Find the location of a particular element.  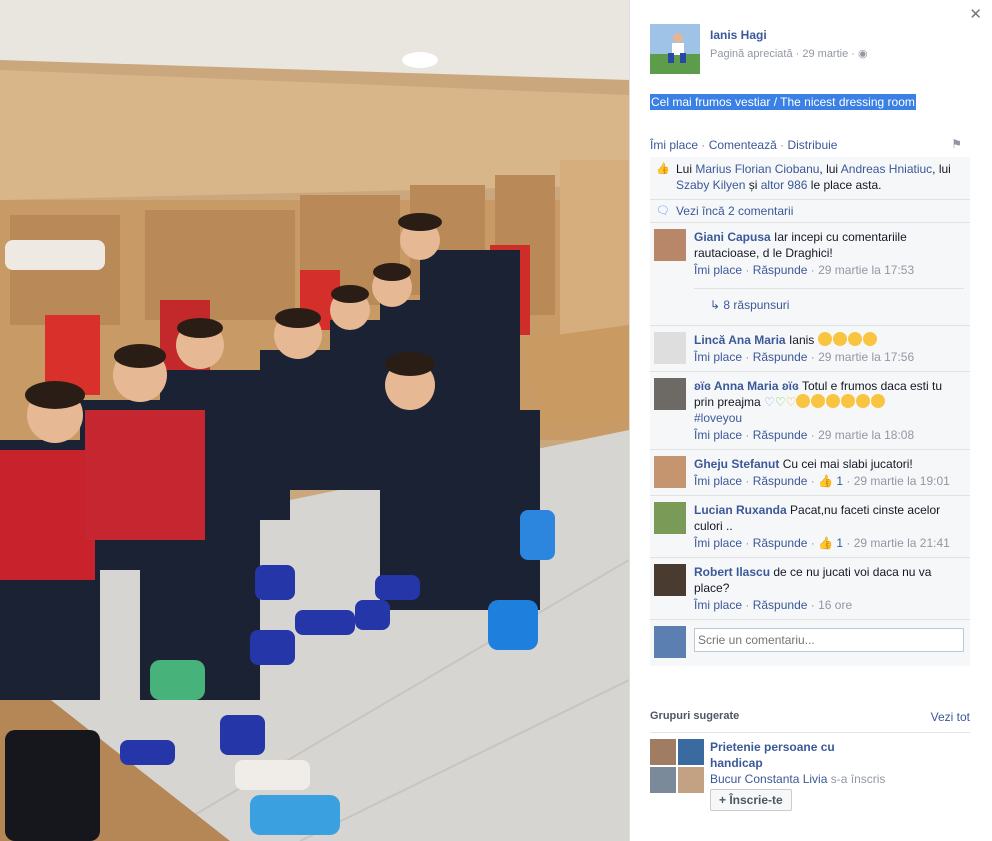

liker-link: Marius Florian Ciobanu is located at coordinates (757, 169).